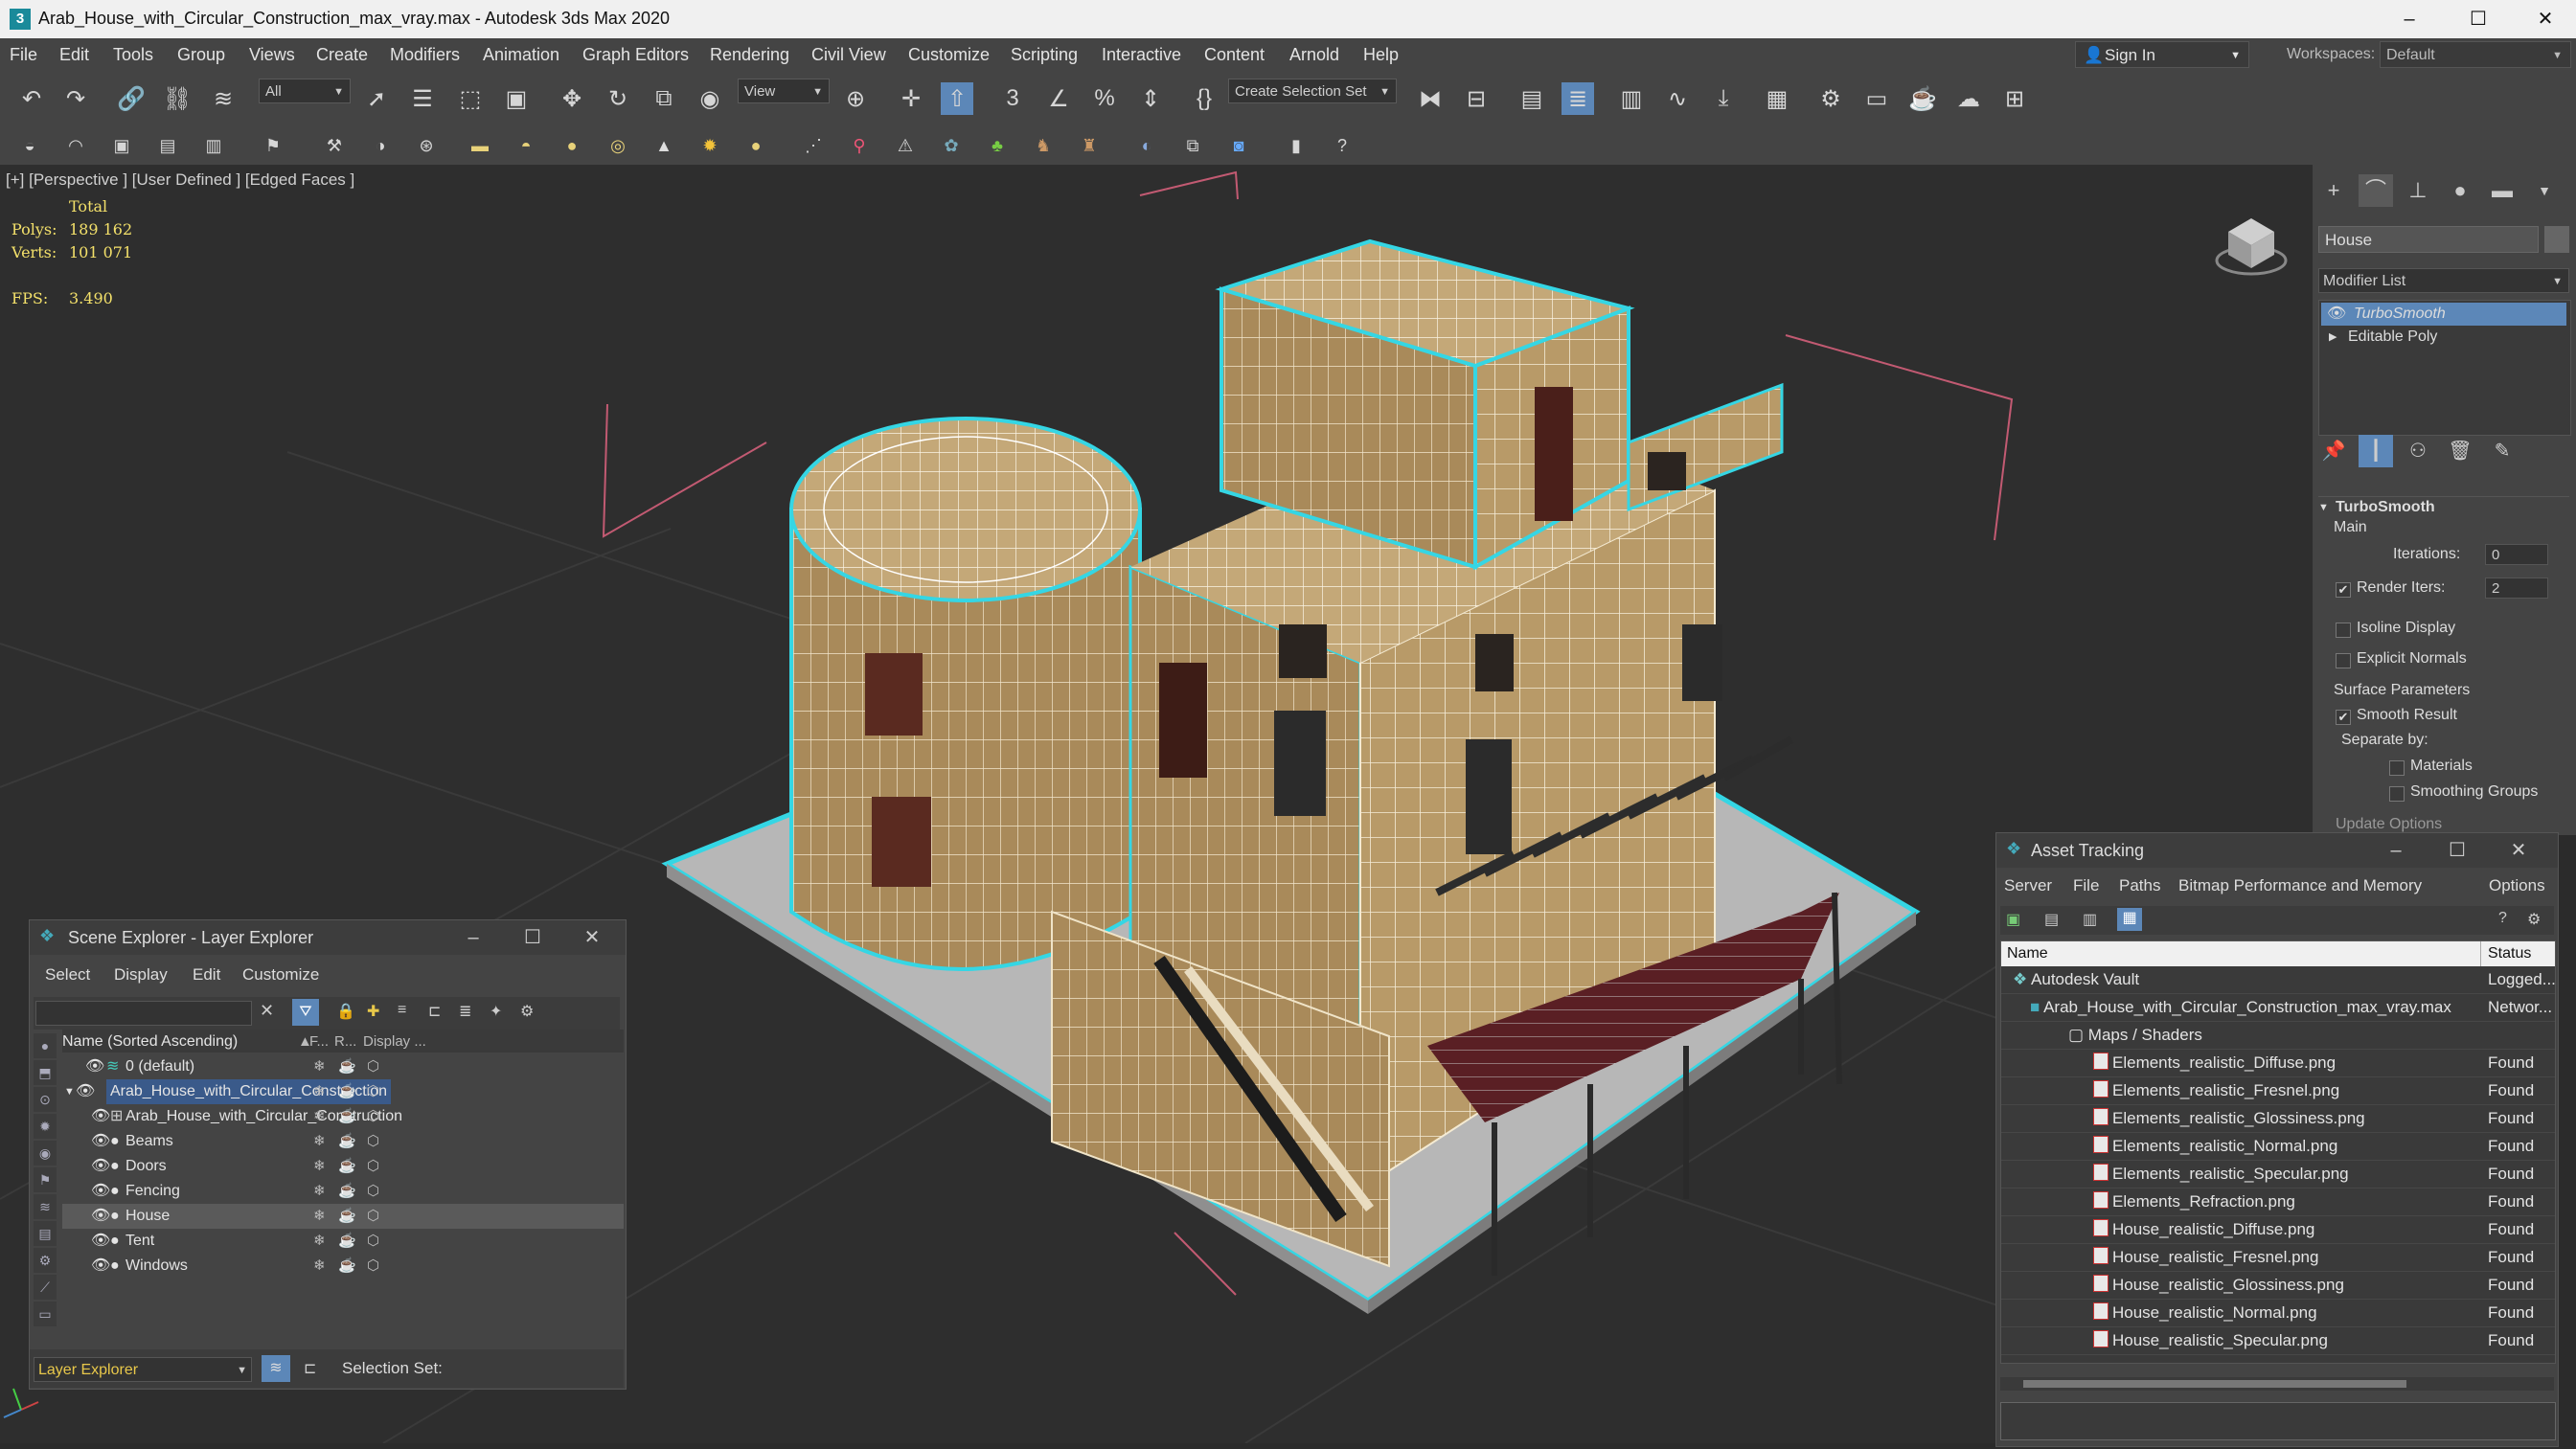 Image resolution: width=2576 pixels, height=1449 pixels. Describe the element at coordinates (334, 145) in the screenshot. I see `toolbar2-tool-7-icon: ⚒` at that location.